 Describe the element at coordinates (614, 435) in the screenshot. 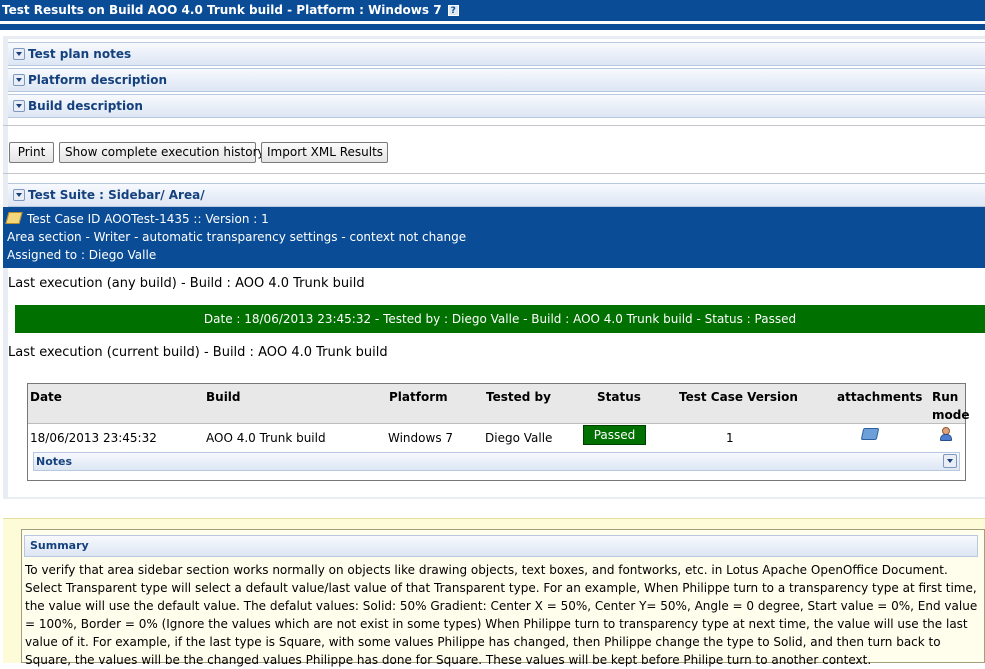

I see `status-badge: Passed` at that location.